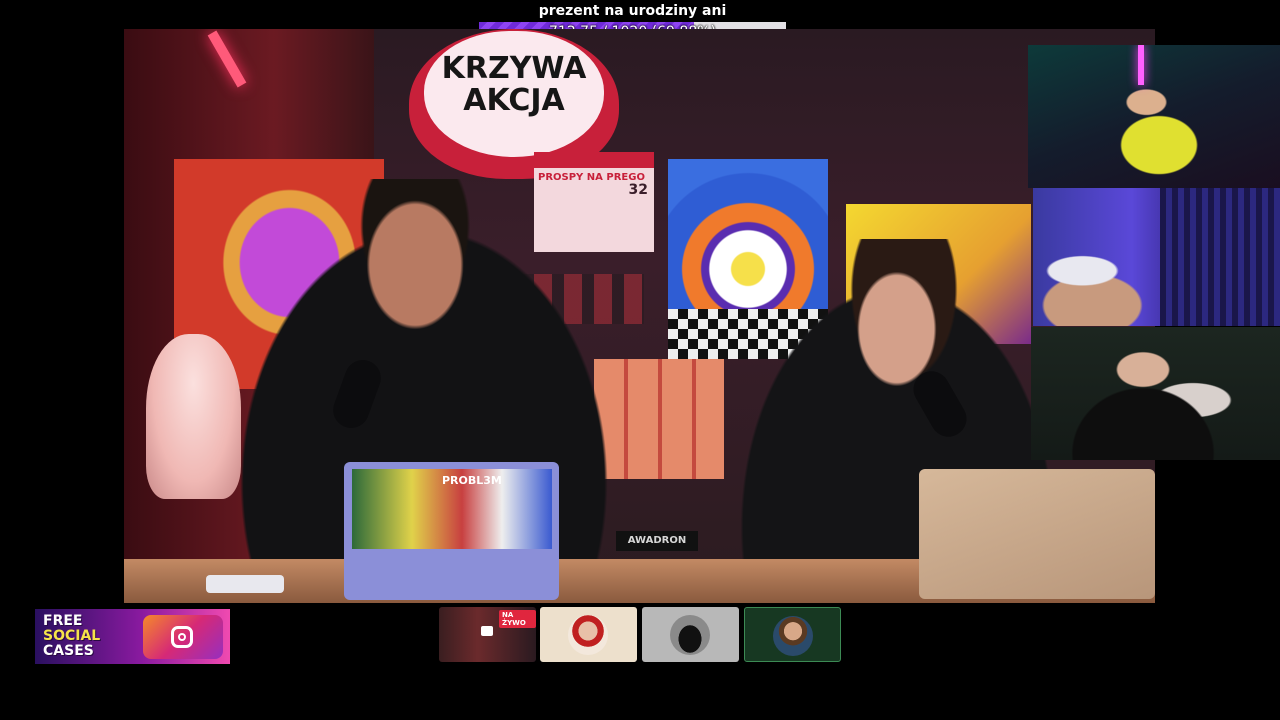 This screenshot has height=720, width=1280. I want to click on heart-sign: KRZYWA AKCJA, so click(514, 94).